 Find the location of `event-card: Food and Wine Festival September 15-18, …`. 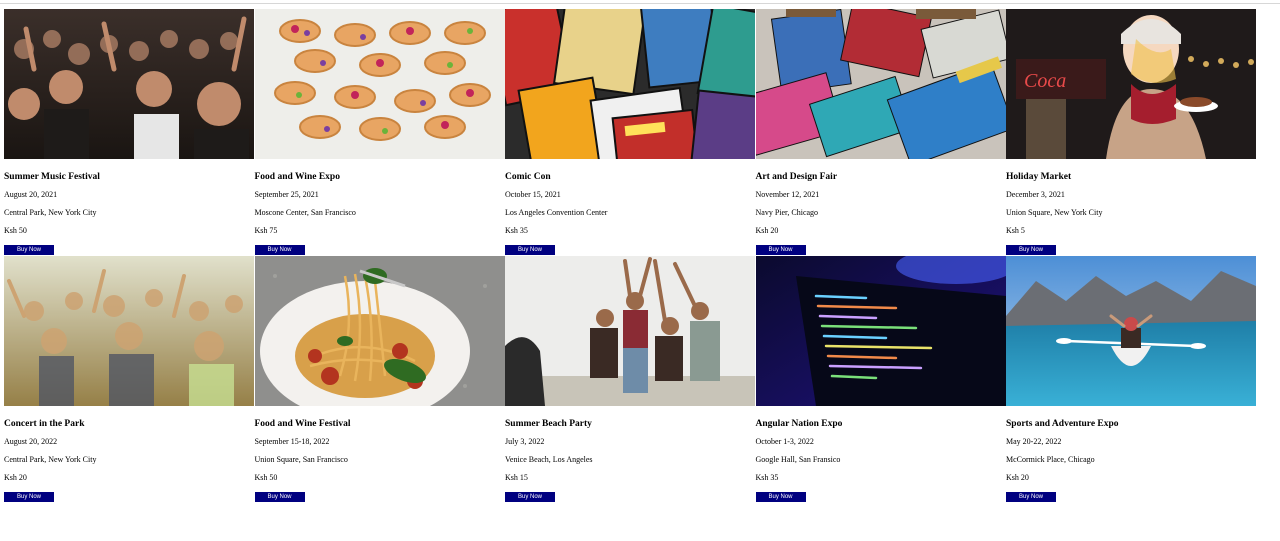

event-card: Food and Wine Festival September 15-18, … is located at coordinates (379, 379).